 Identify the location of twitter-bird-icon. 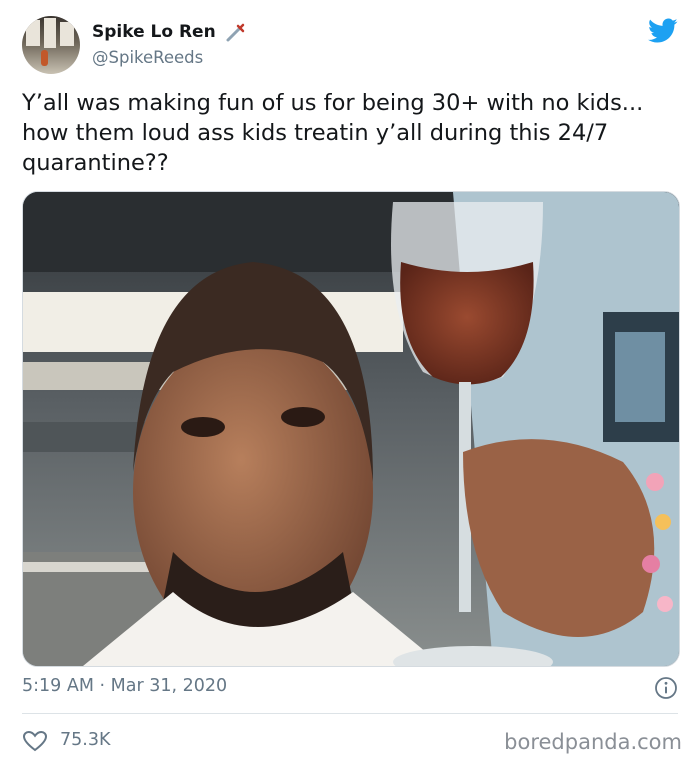
(663, 31).